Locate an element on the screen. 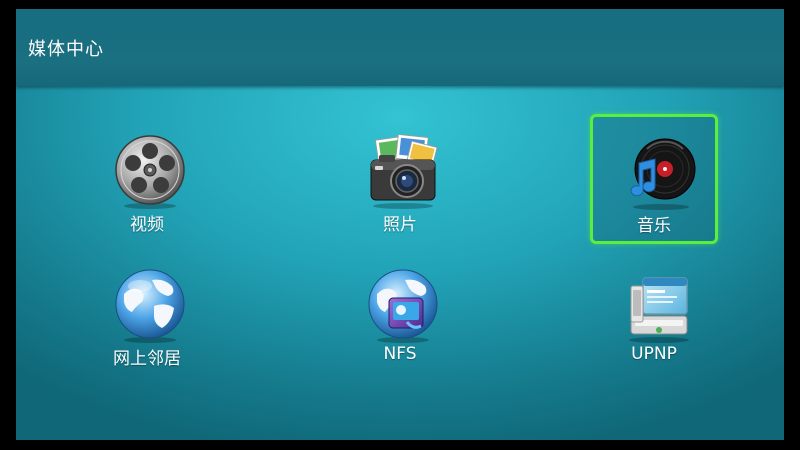 The width and height of the screenshot is (800, 450). nfs-tile: NFS is located at coordinates (400, 312).